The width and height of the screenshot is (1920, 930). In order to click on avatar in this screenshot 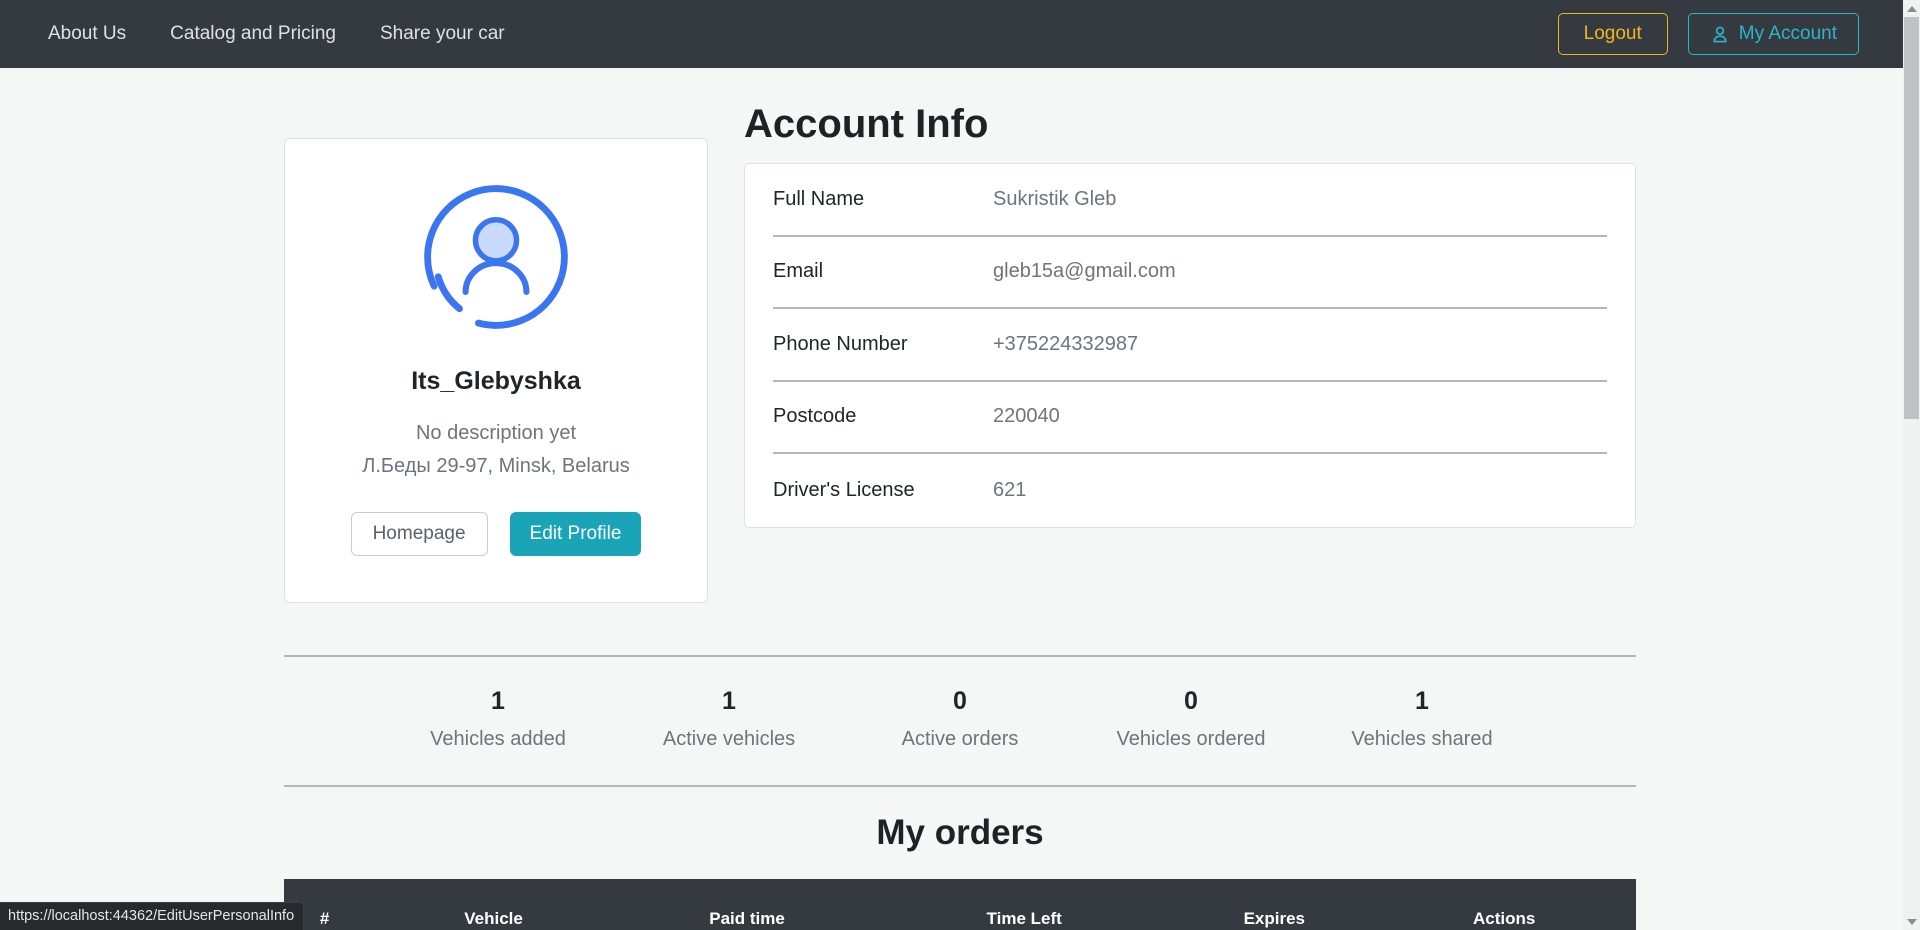, I will do `click(496, 257)`.